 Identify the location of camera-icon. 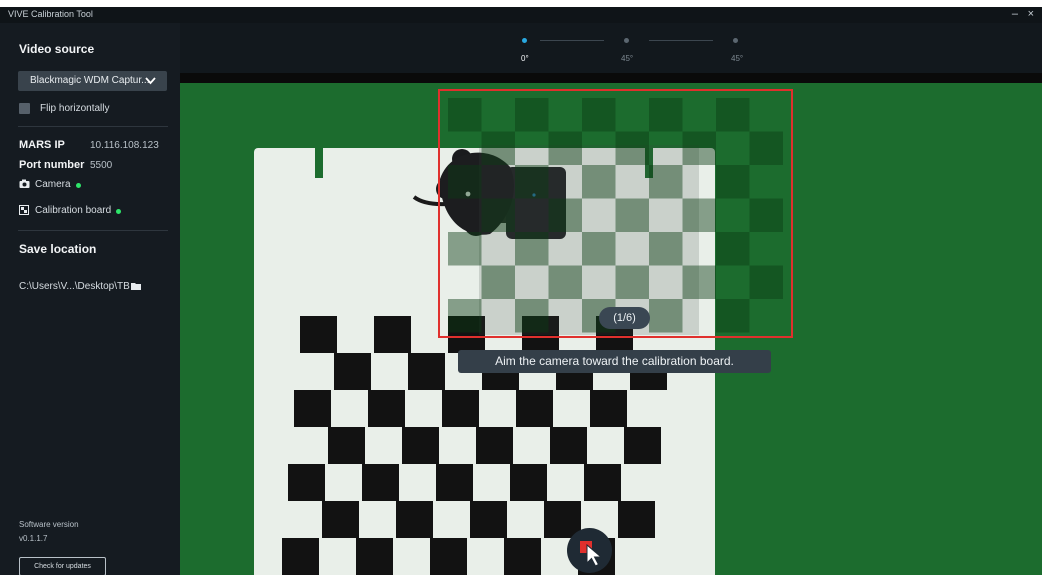
(24, 183).